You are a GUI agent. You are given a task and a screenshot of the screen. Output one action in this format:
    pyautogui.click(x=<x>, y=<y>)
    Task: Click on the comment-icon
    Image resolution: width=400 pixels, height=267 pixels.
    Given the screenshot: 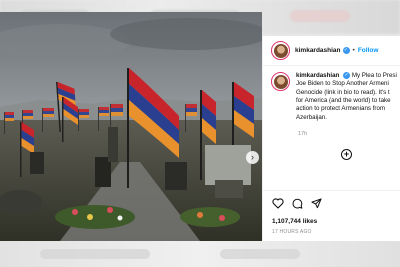 What is the action you would take?
    pyautogui.click(x=297, y=203)
    